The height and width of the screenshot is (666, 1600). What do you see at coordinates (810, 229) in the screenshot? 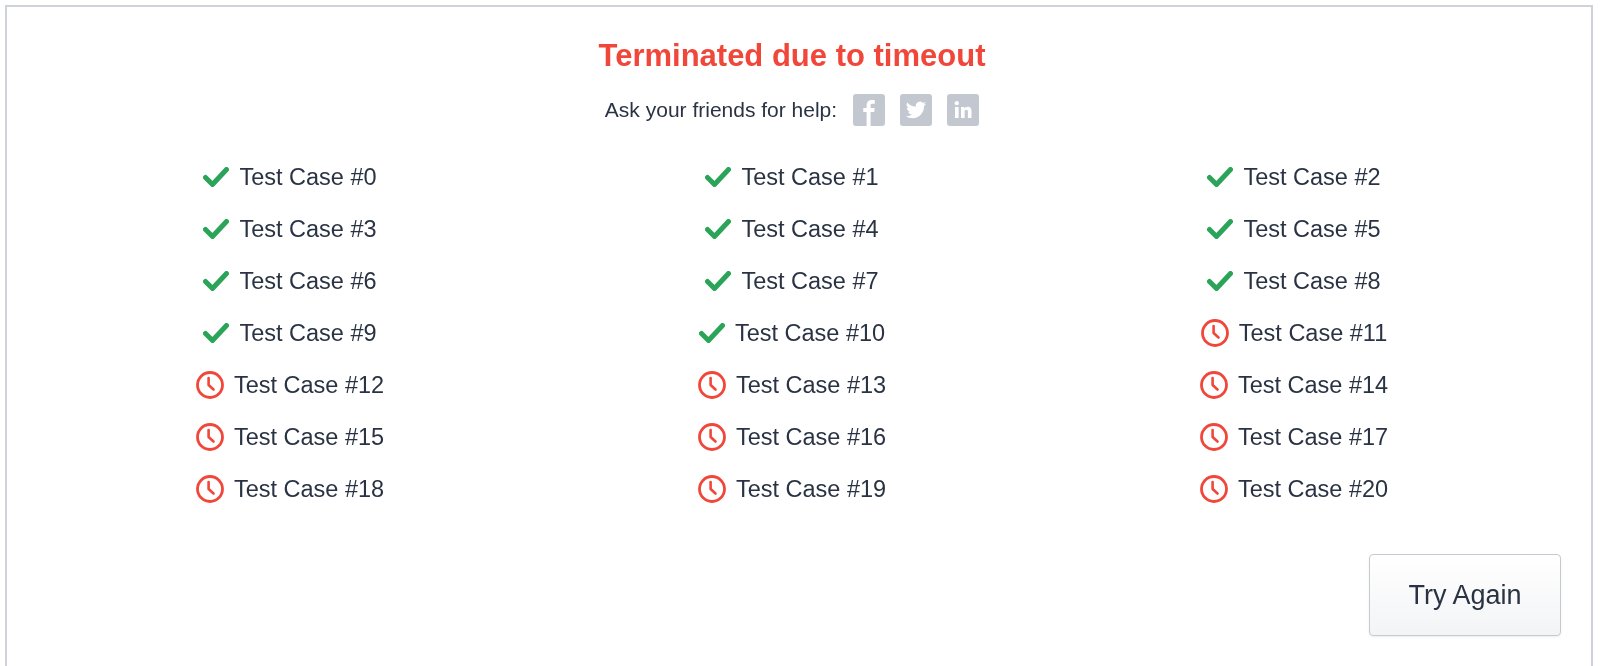
I see `test-case-label: Test Case #4` at bounding box center [810, 229].